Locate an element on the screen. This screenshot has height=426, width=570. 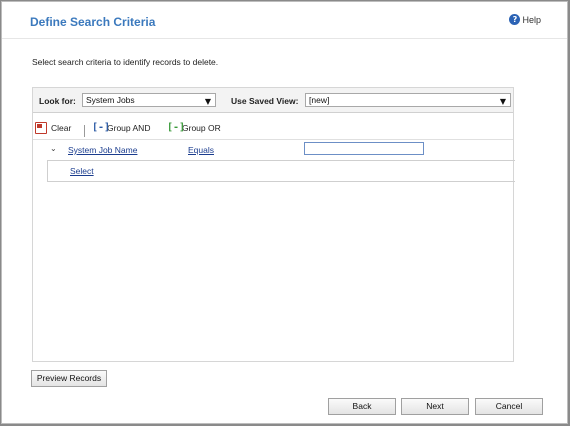
criteria-toolbar: Clear [-] Group AND [-] Group OR is located at coordinates (273, 129).